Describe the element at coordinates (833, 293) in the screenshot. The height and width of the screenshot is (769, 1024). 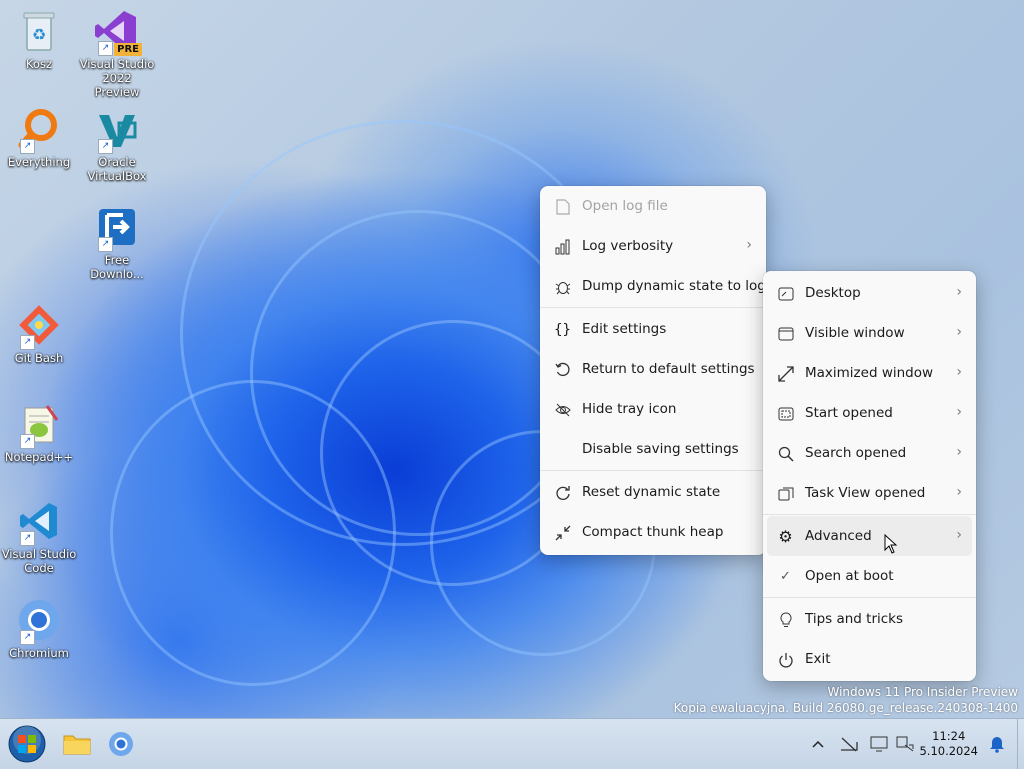
I see `menu-item-label: Desktop` at that location.